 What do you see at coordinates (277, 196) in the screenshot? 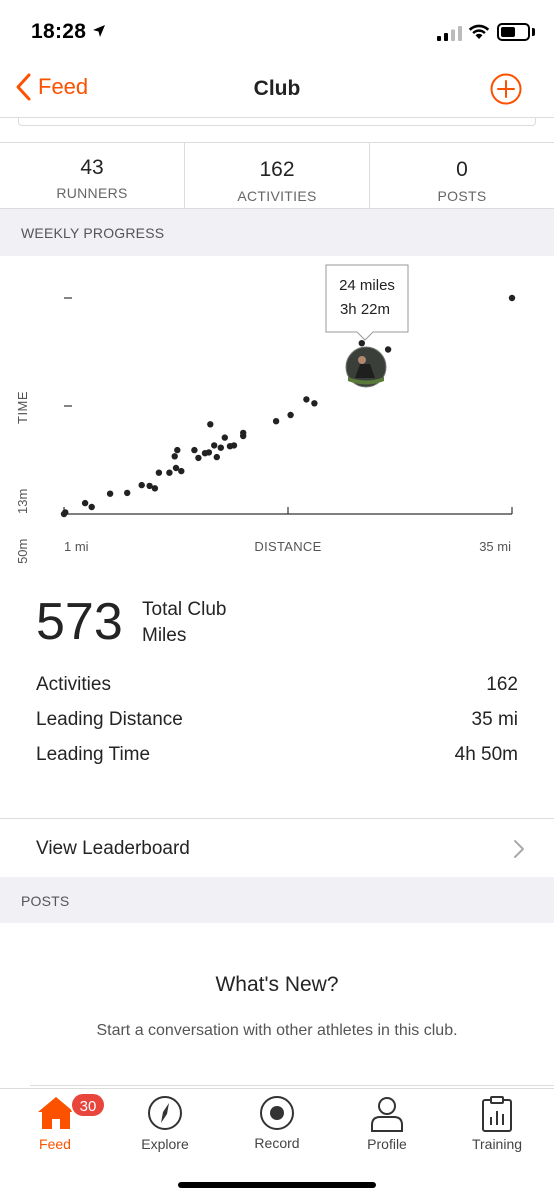
I see `stat-label: ACTIVITIES` at bounding box center [277, 196].